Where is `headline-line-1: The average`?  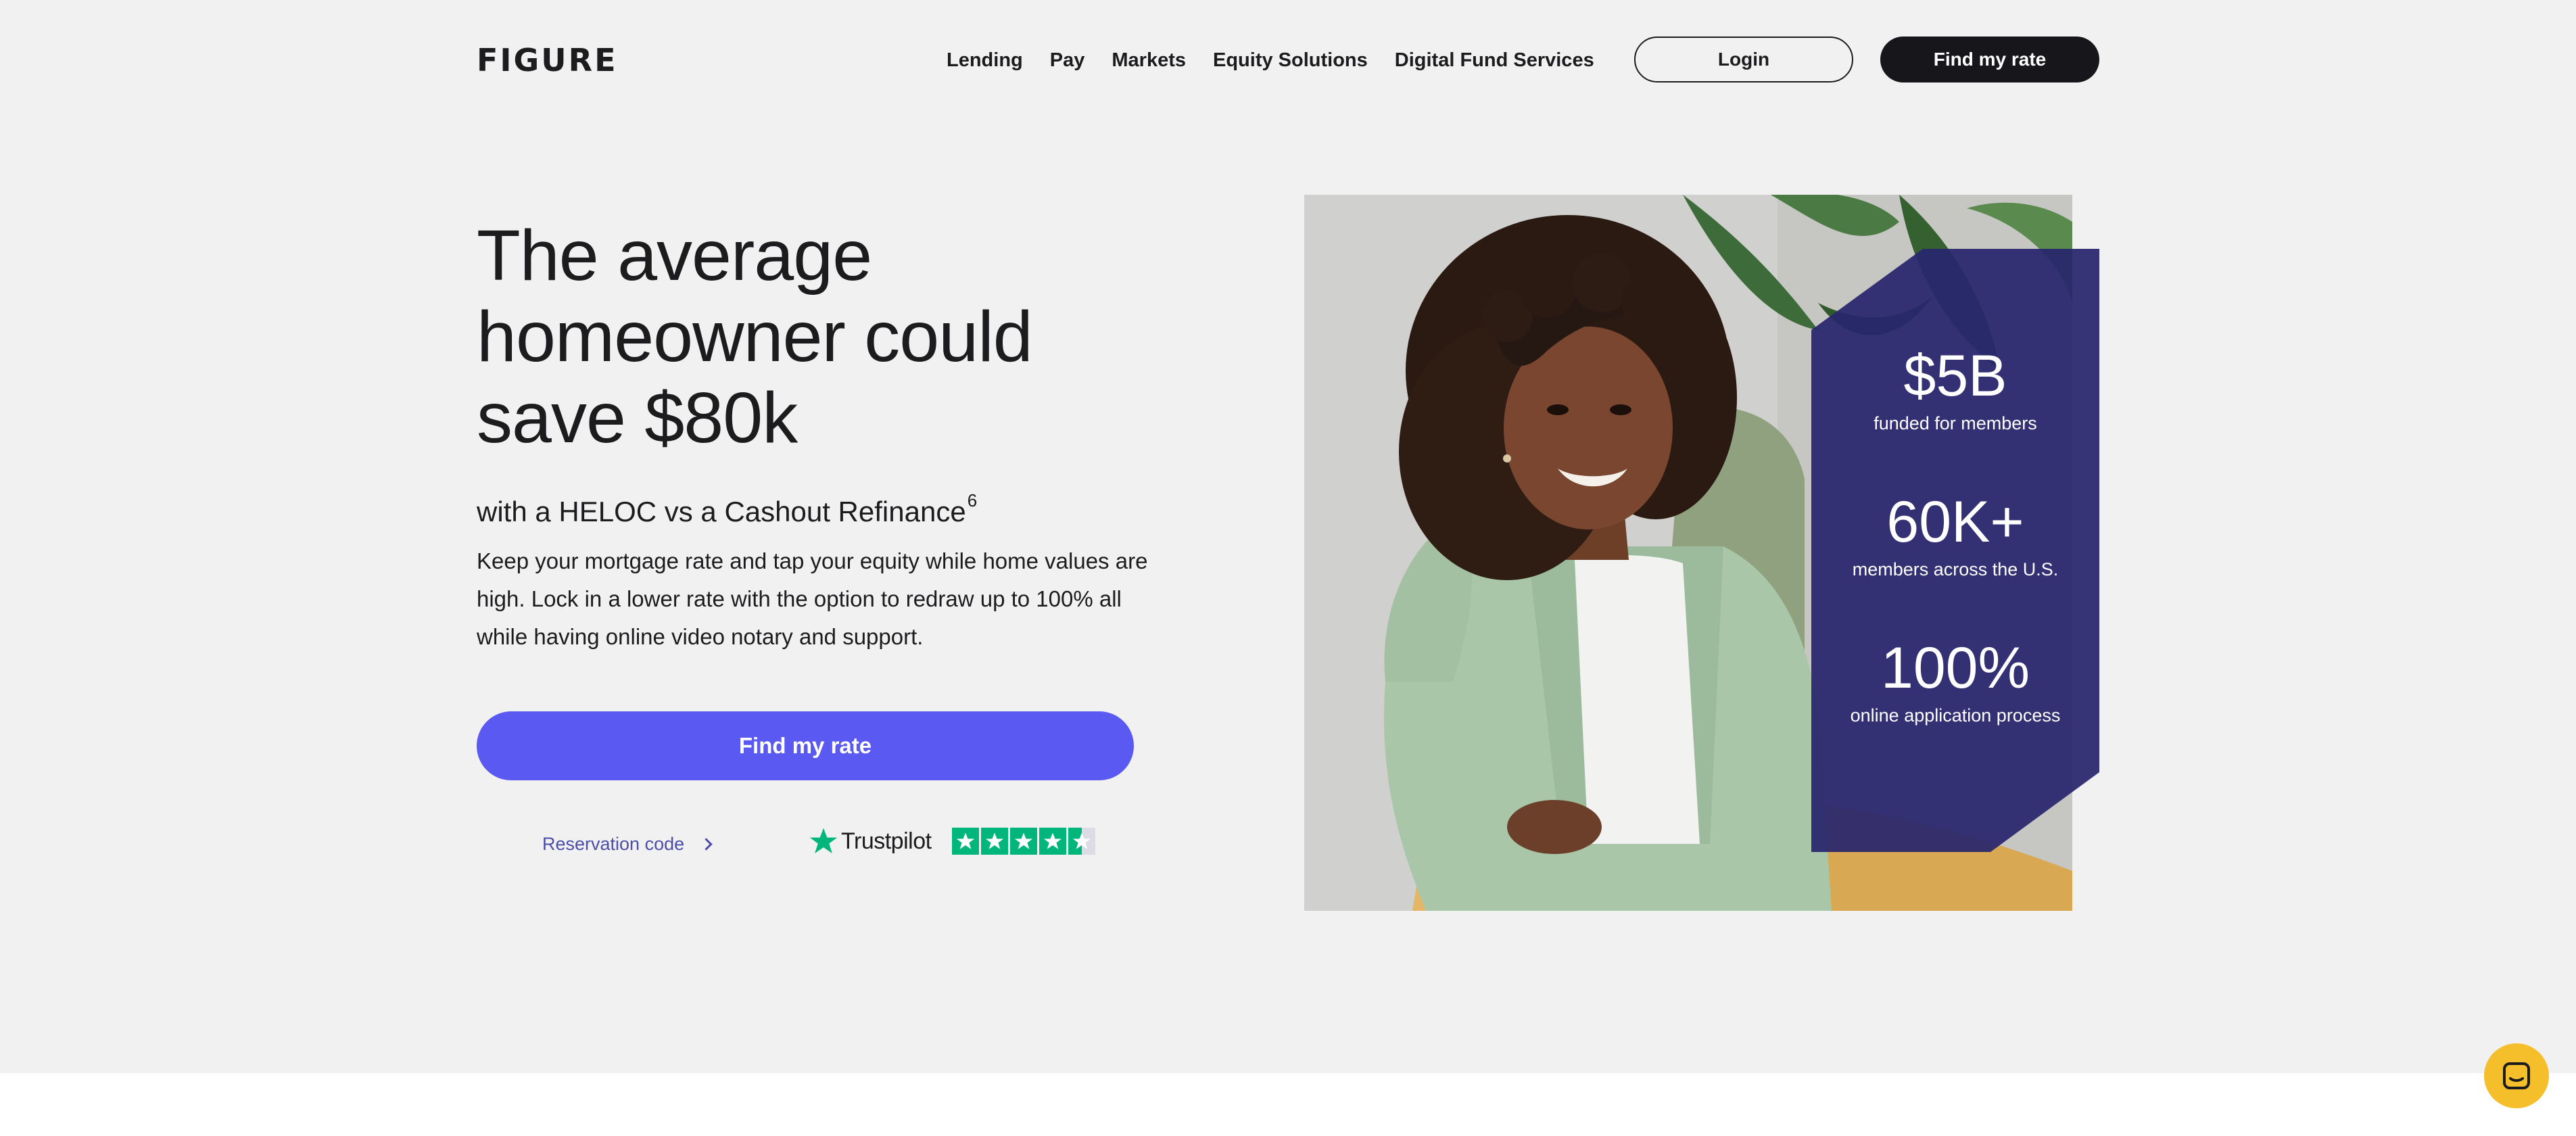 headline-line-1: The average is located at coordinates (674, 255).